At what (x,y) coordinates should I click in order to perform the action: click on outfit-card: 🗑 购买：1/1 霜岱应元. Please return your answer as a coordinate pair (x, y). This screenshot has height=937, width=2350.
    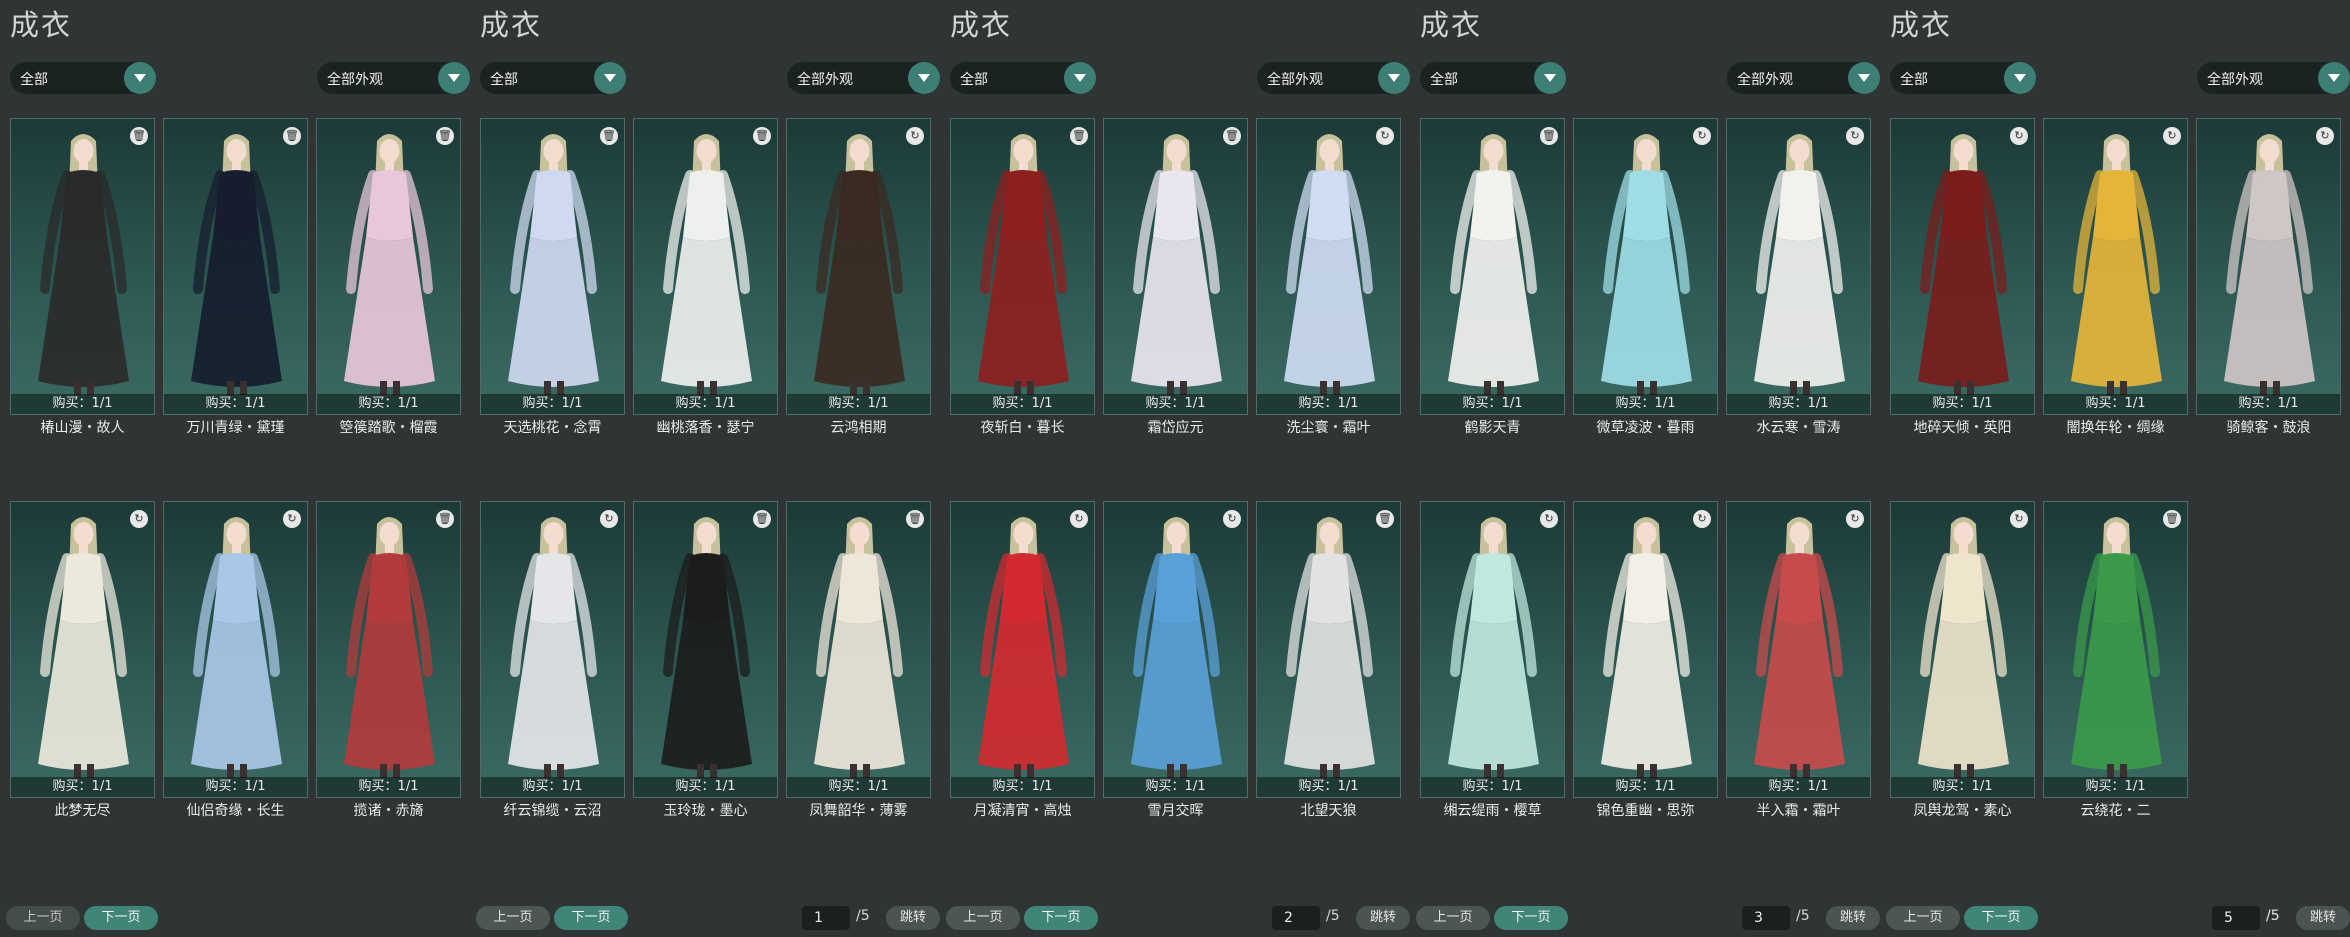
    Looking at the image, I should click on (1175, 277).